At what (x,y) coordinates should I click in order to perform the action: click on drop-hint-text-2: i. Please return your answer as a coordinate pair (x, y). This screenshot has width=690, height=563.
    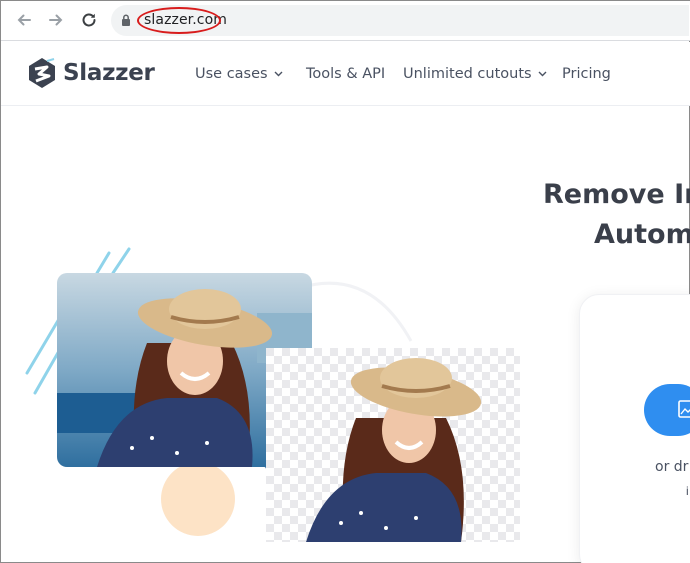
    Looking at the image, I should click on (687, 491).